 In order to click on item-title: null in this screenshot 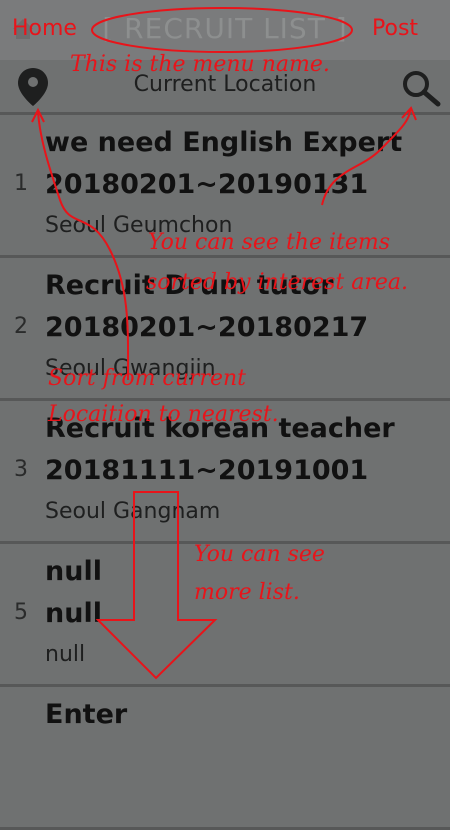, I will do `click(73, 571)`.